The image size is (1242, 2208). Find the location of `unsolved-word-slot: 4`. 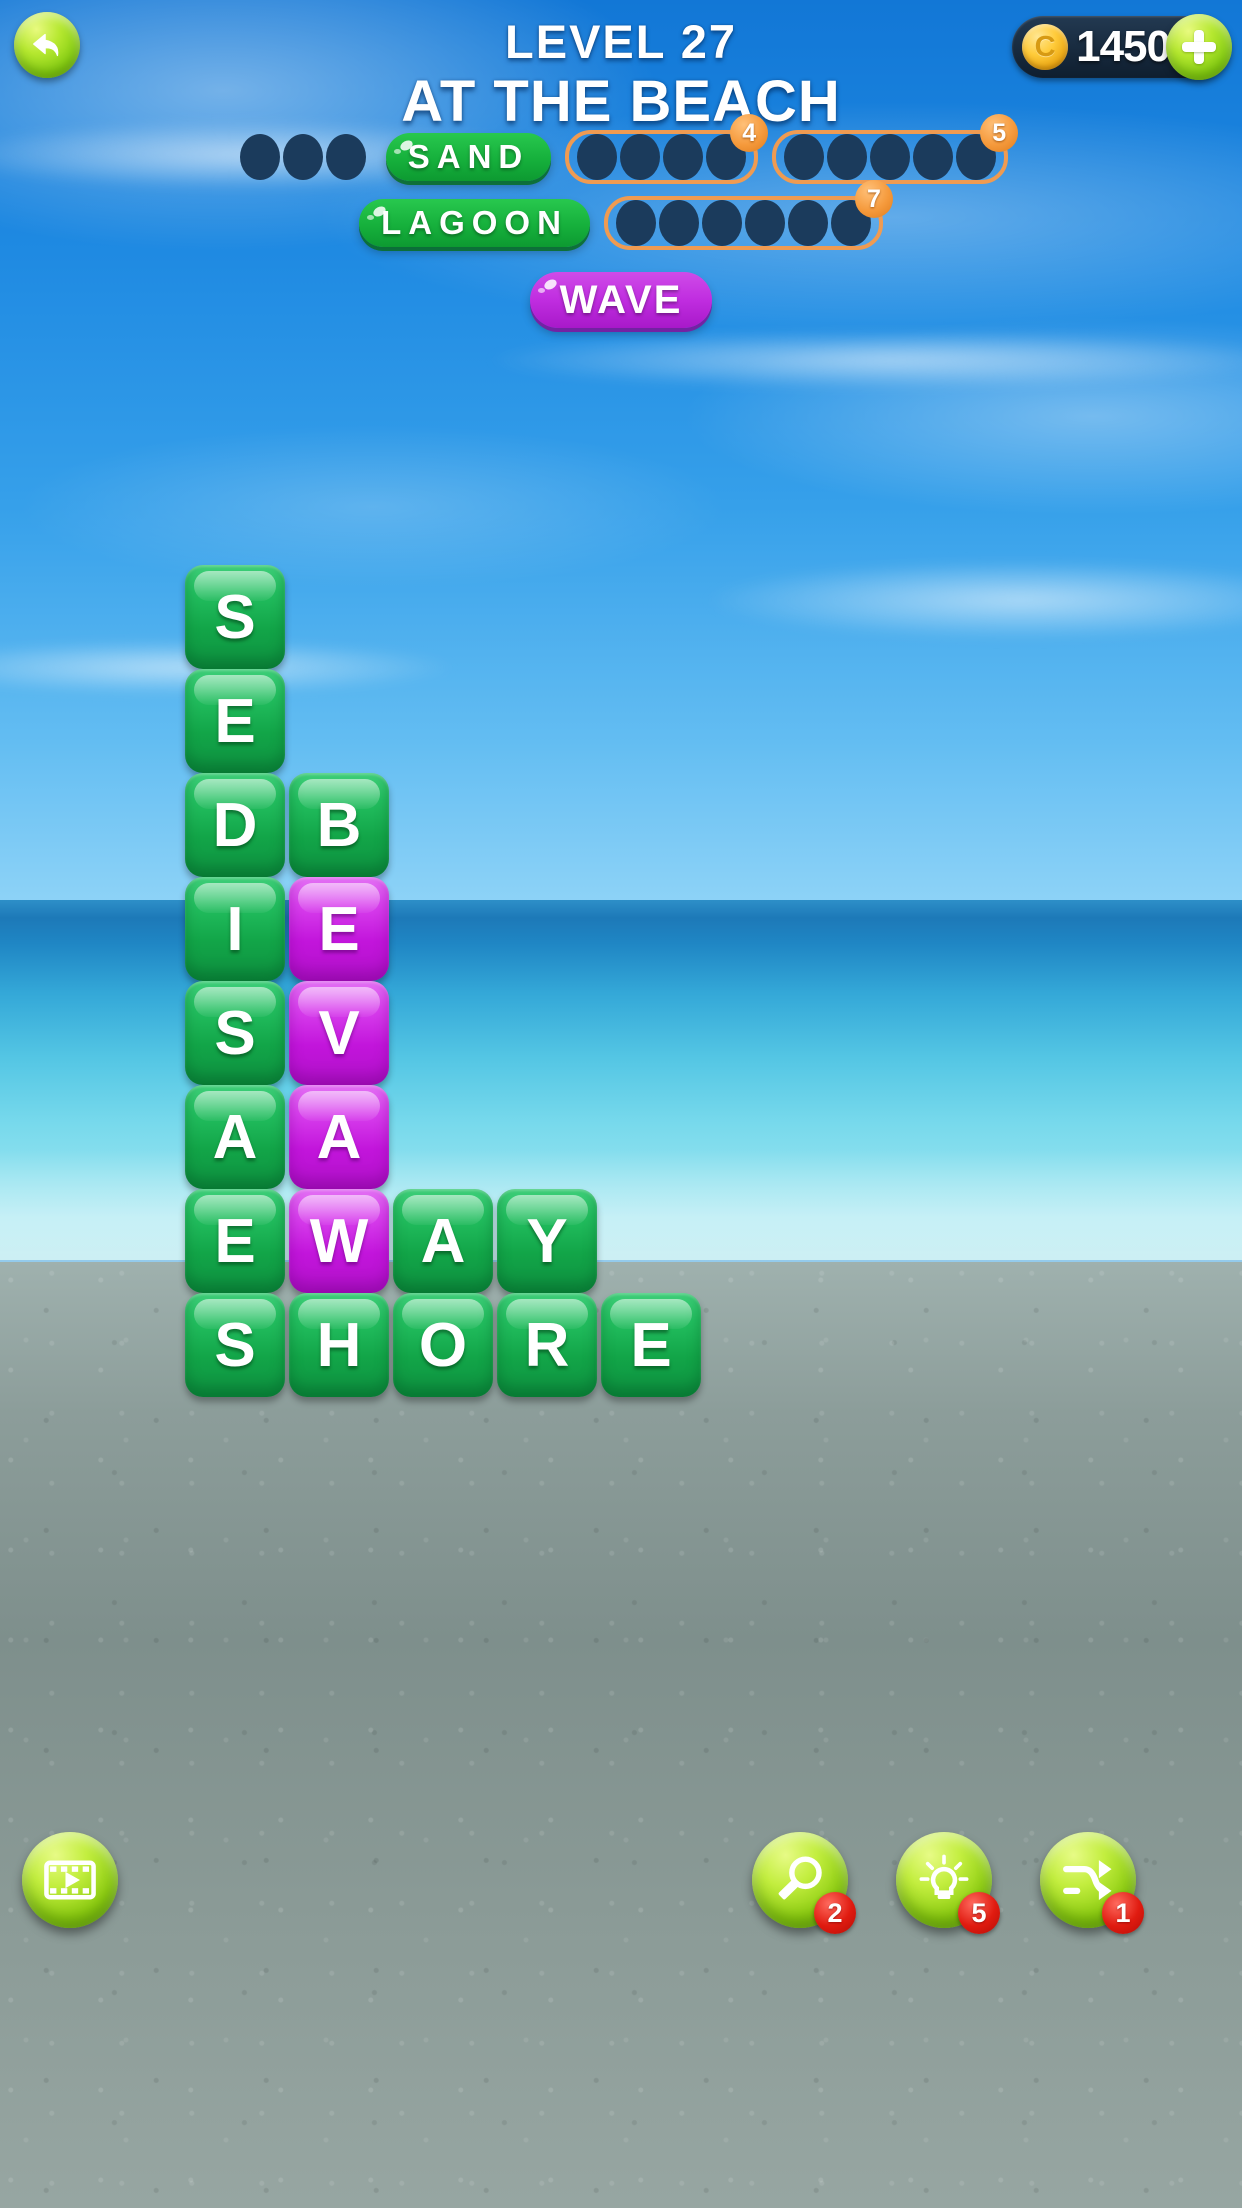

unsolved-word-slot: 4 is located at coordinates (667, 149).